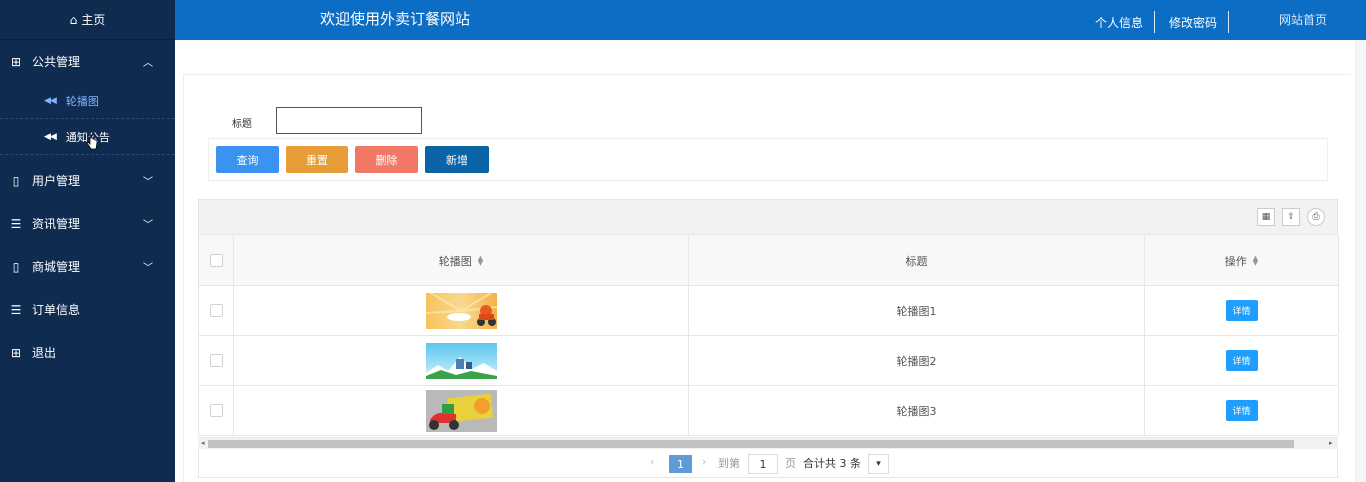 The height and width of the screenshot is (482, 1366). I want to click on scroll-right-icon: ▸, so click(1331, 443).